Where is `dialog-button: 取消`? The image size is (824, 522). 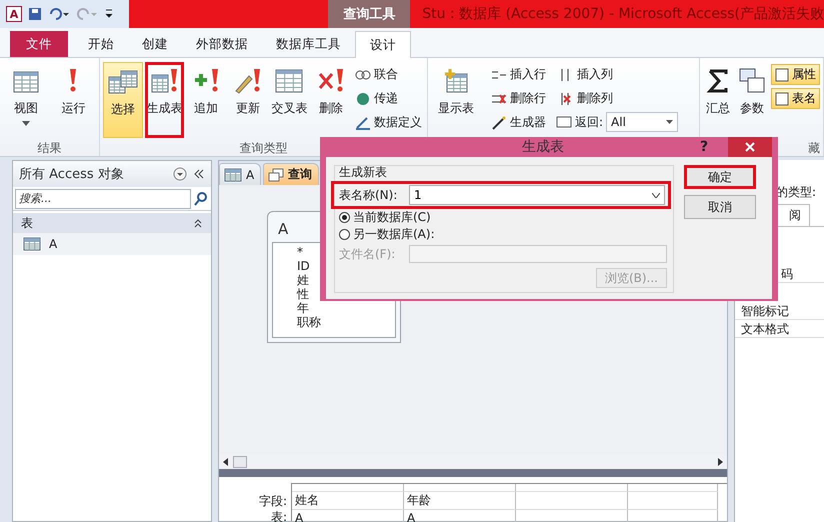 dialog-button: 取消 is located at coordinates (720, 207).